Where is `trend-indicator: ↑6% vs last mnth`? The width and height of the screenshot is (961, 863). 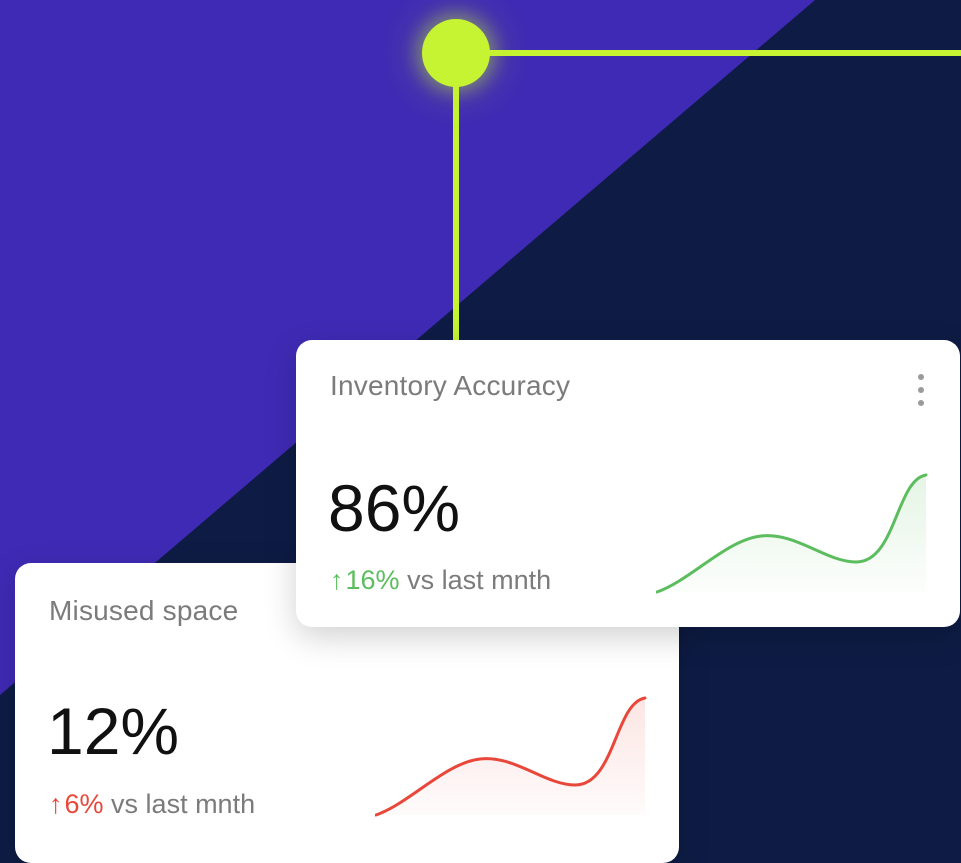 trend-indicator: ↑6% vs last mnth is located at coordinates (152, 804).